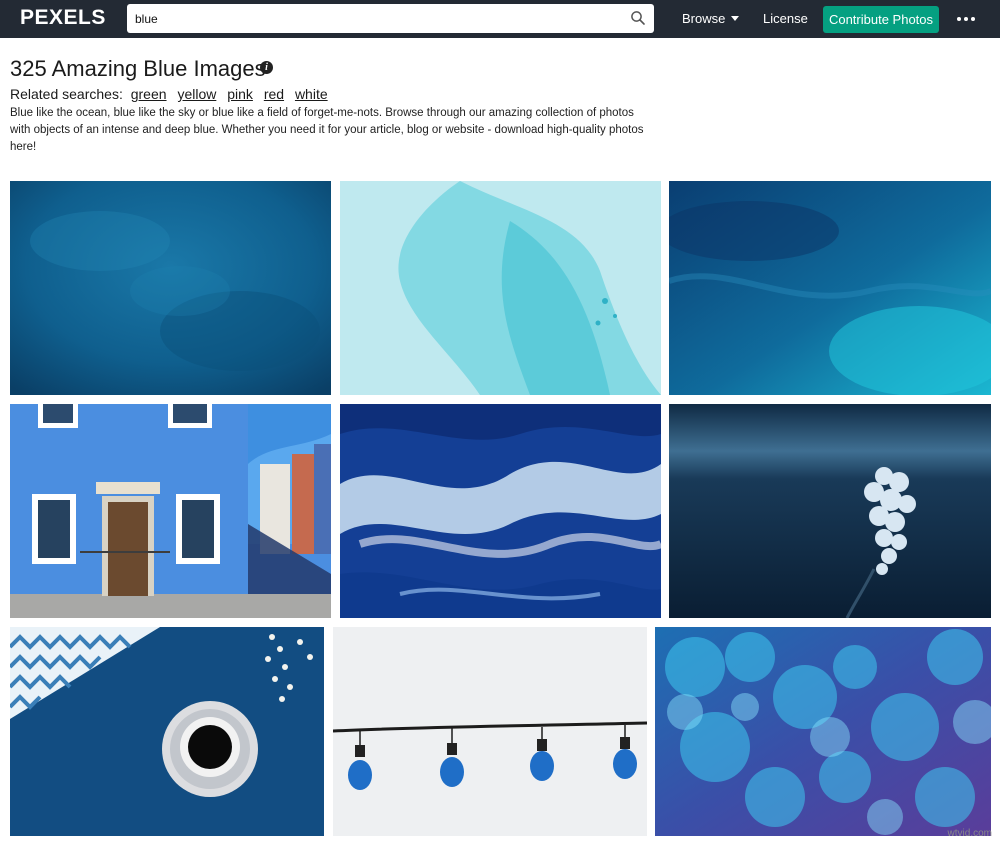  What do you see at coordinates (881, 19) in the screenshot?
I see `contribute-photos-button: Contribute Photos` at bounding box center [881, 19].